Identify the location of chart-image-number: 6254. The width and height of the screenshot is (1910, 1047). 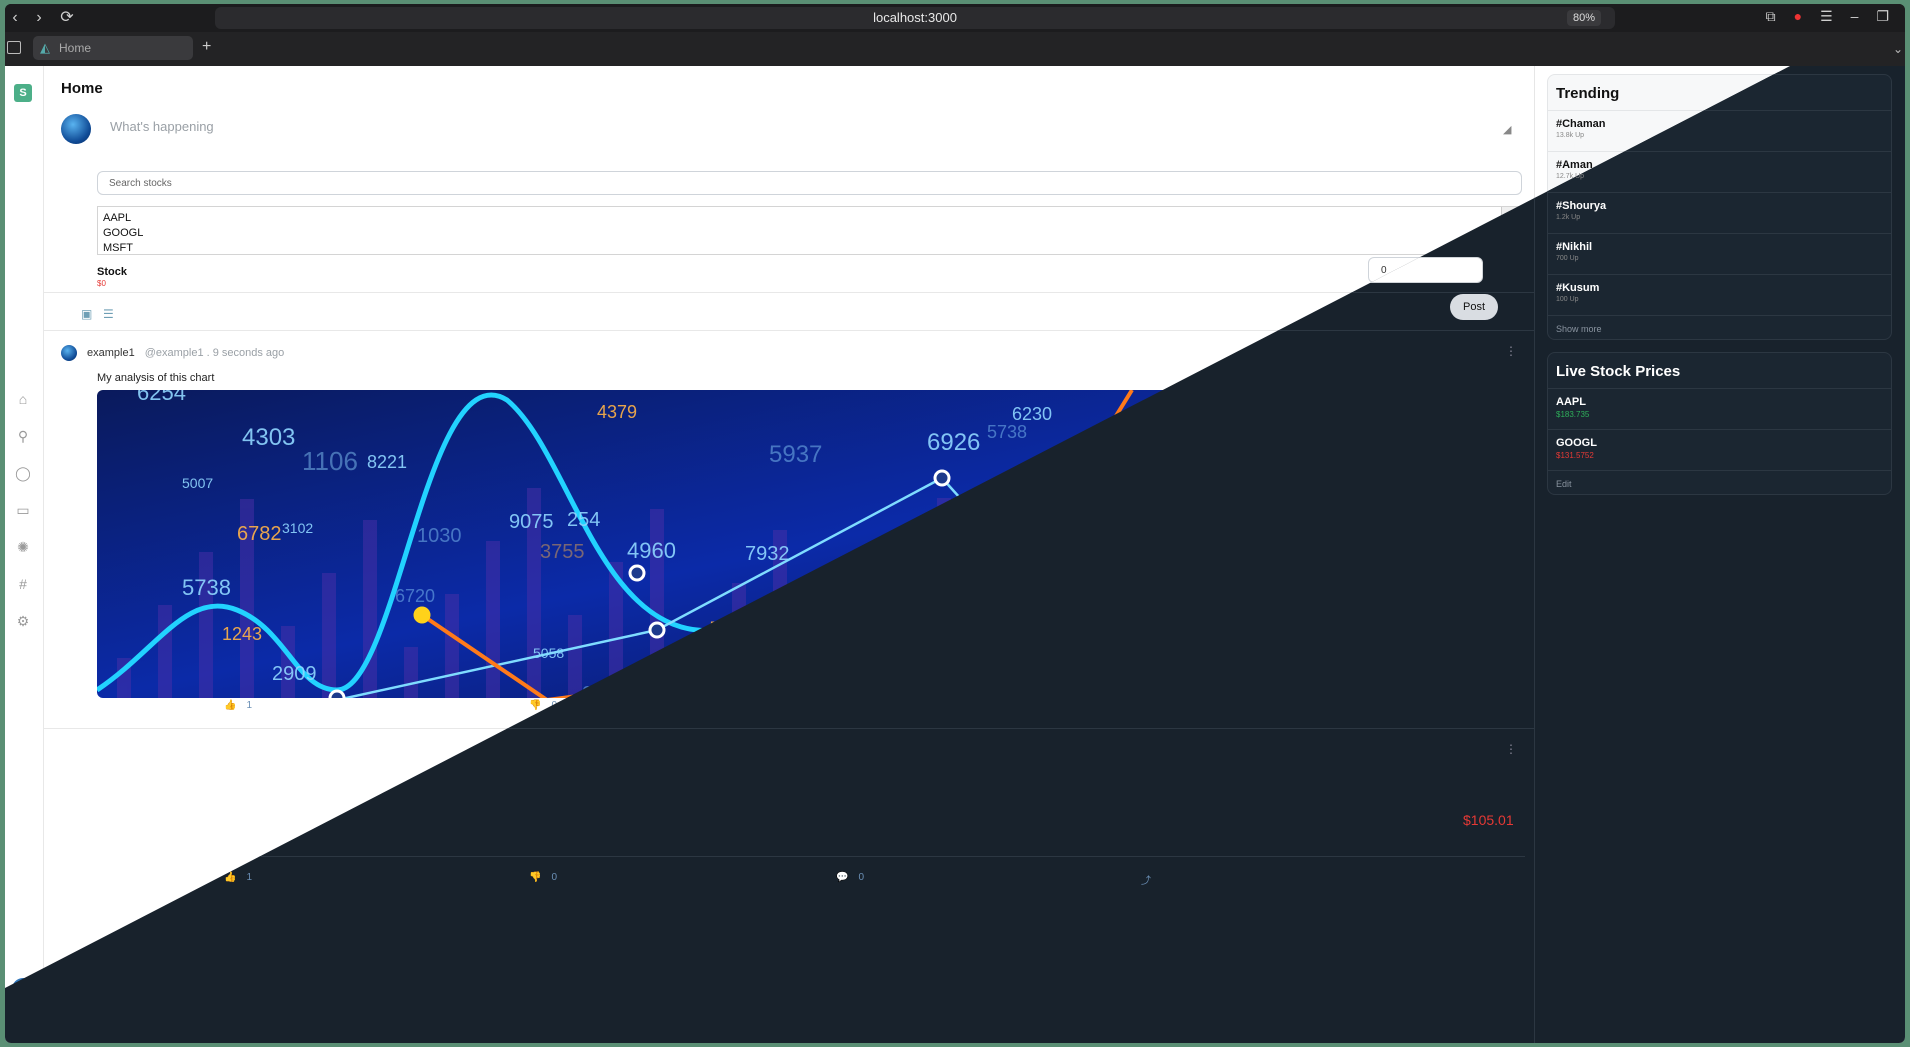
(161, 397).